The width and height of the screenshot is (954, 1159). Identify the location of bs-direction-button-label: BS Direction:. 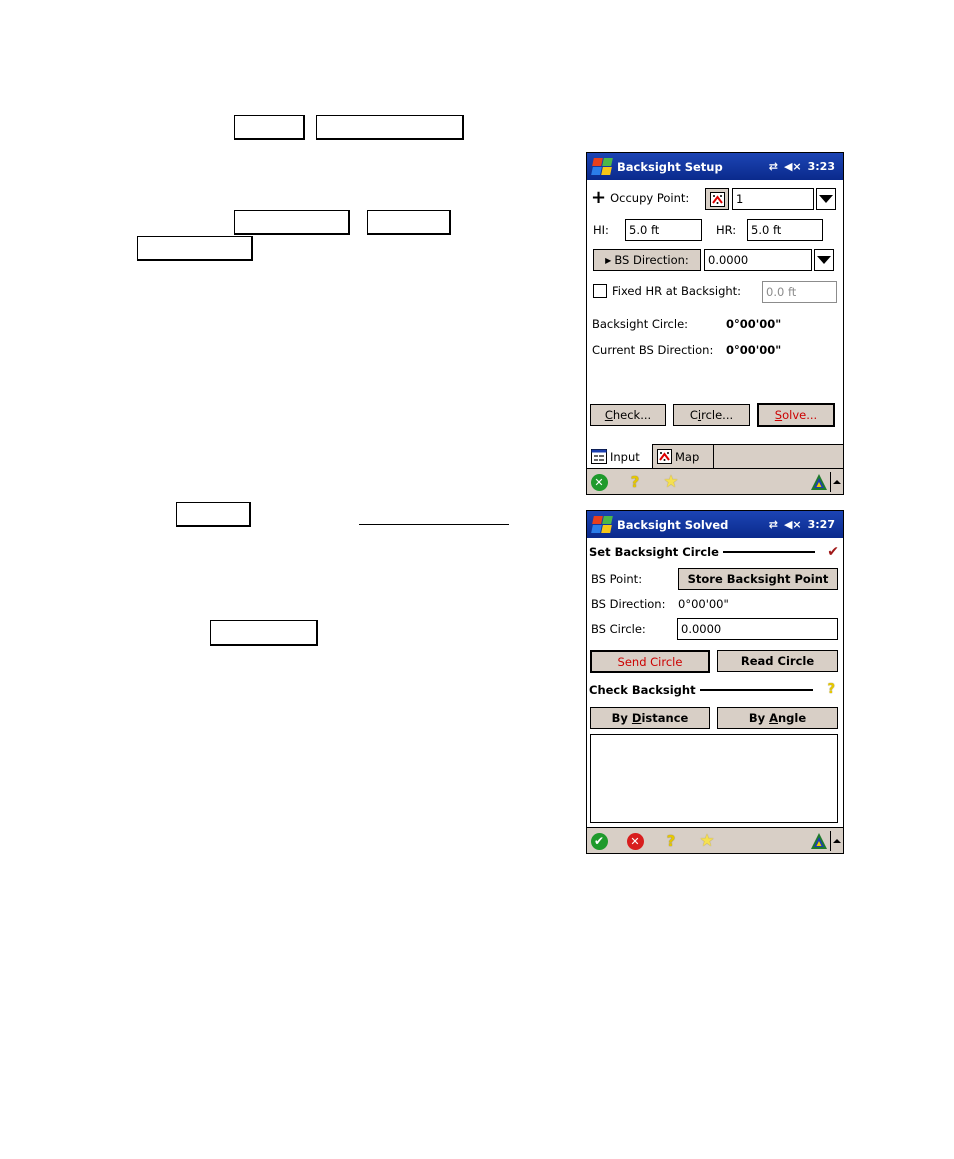
(651, 260).